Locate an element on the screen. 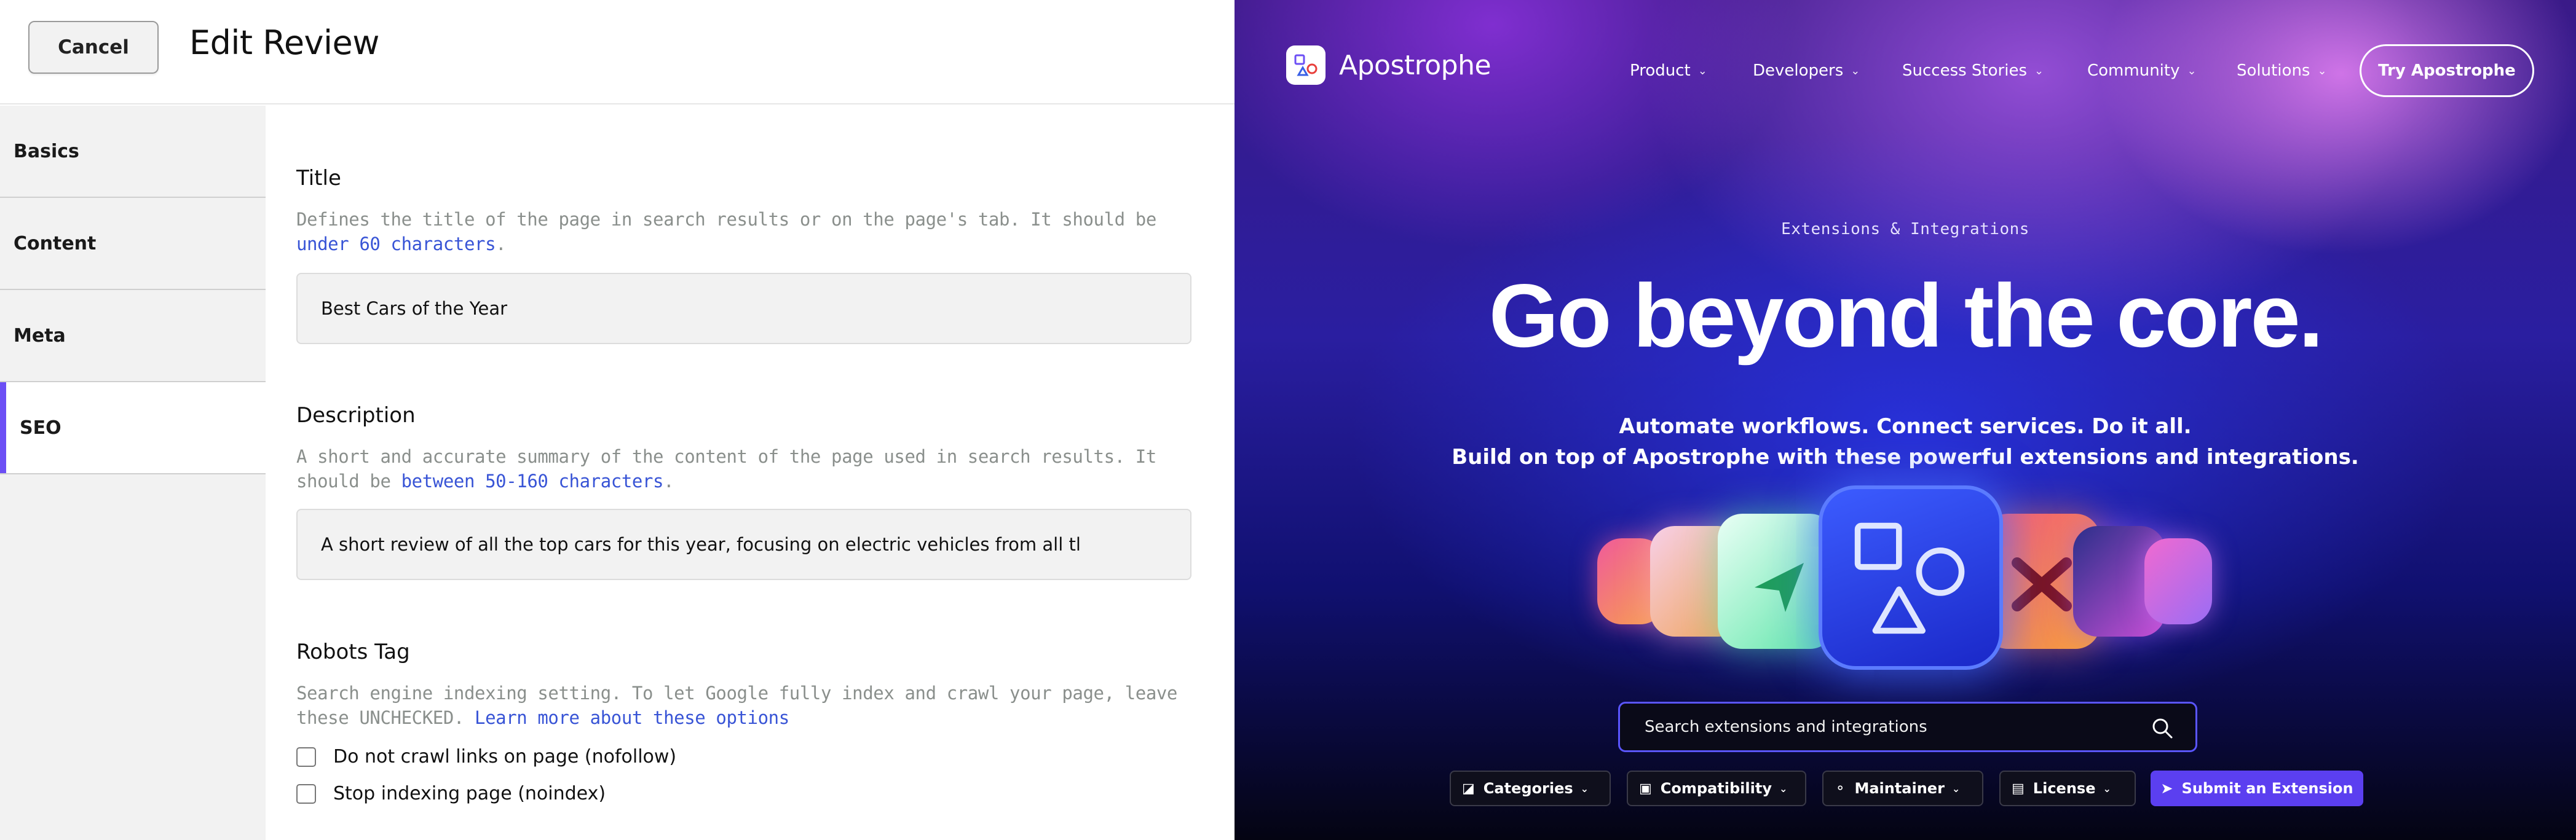 This screenshot has width=2576, height=840. extension-icons-row is located at coordinates (1910, 583).